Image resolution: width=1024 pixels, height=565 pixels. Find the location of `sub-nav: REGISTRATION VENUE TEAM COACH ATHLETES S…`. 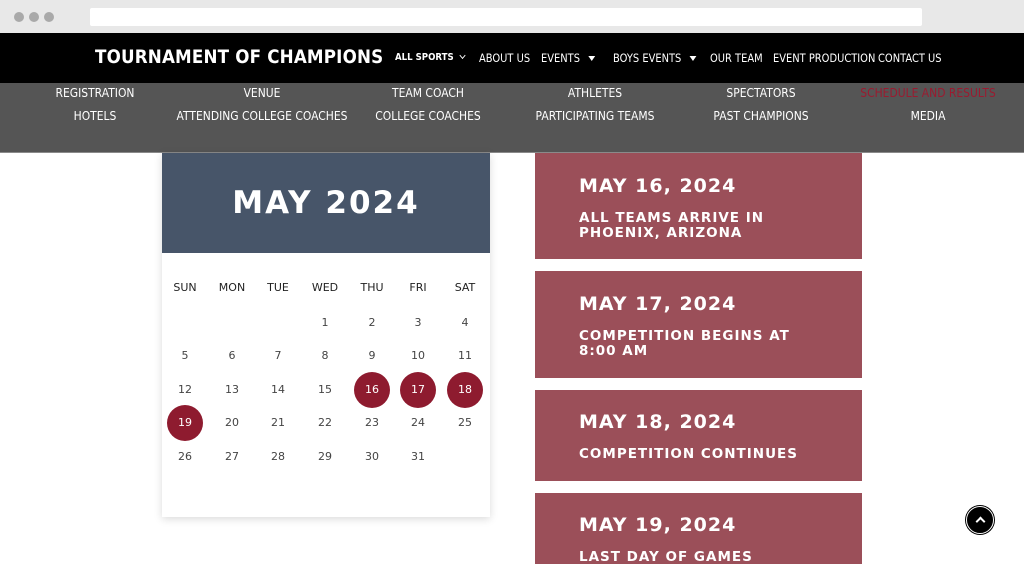

sub-nav: REGISTRATION VENUE TEAM COACH ATHLETES S… is located at coordinates (512, 118).